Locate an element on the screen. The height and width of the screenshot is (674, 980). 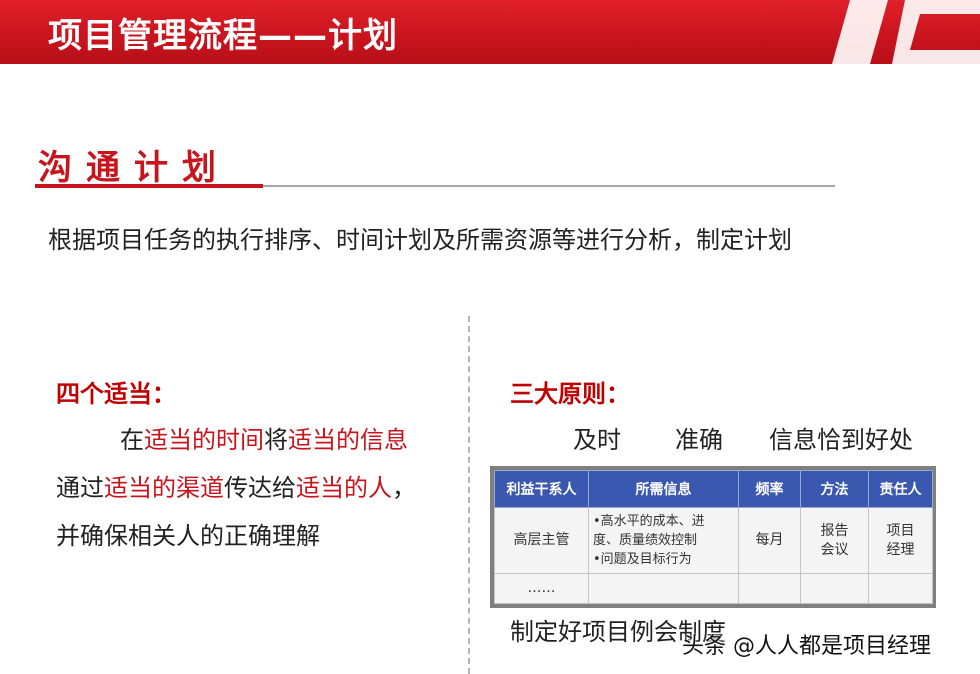
table-cell: 高层主管 is located at coordinates (541, 540).